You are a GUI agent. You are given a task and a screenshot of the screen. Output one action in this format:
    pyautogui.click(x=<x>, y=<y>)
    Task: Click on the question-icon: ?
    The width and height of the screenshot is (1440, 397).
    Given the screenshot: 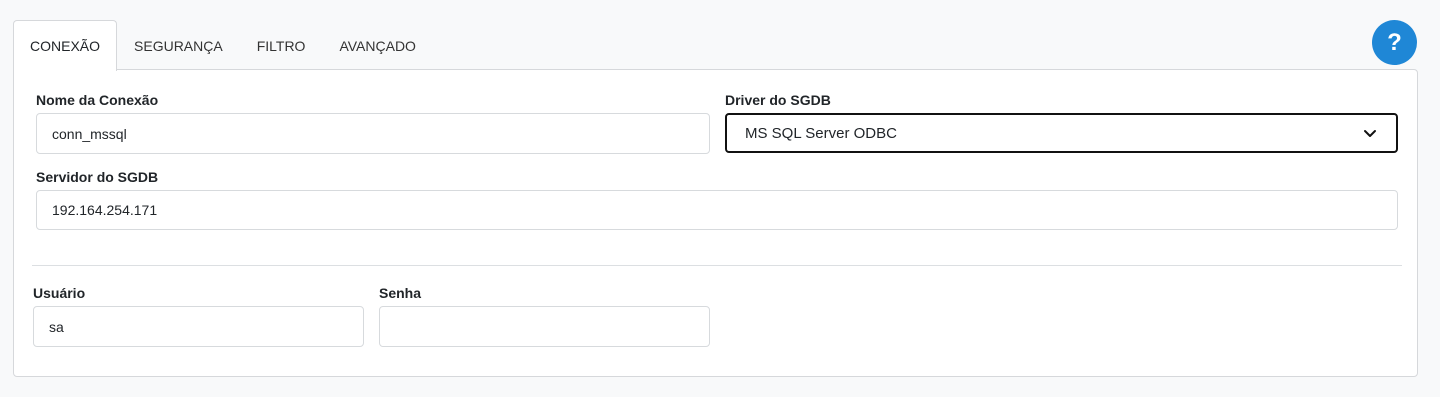 What is the action you would take?
    pyautogui.click(x=1394, y=42)
    